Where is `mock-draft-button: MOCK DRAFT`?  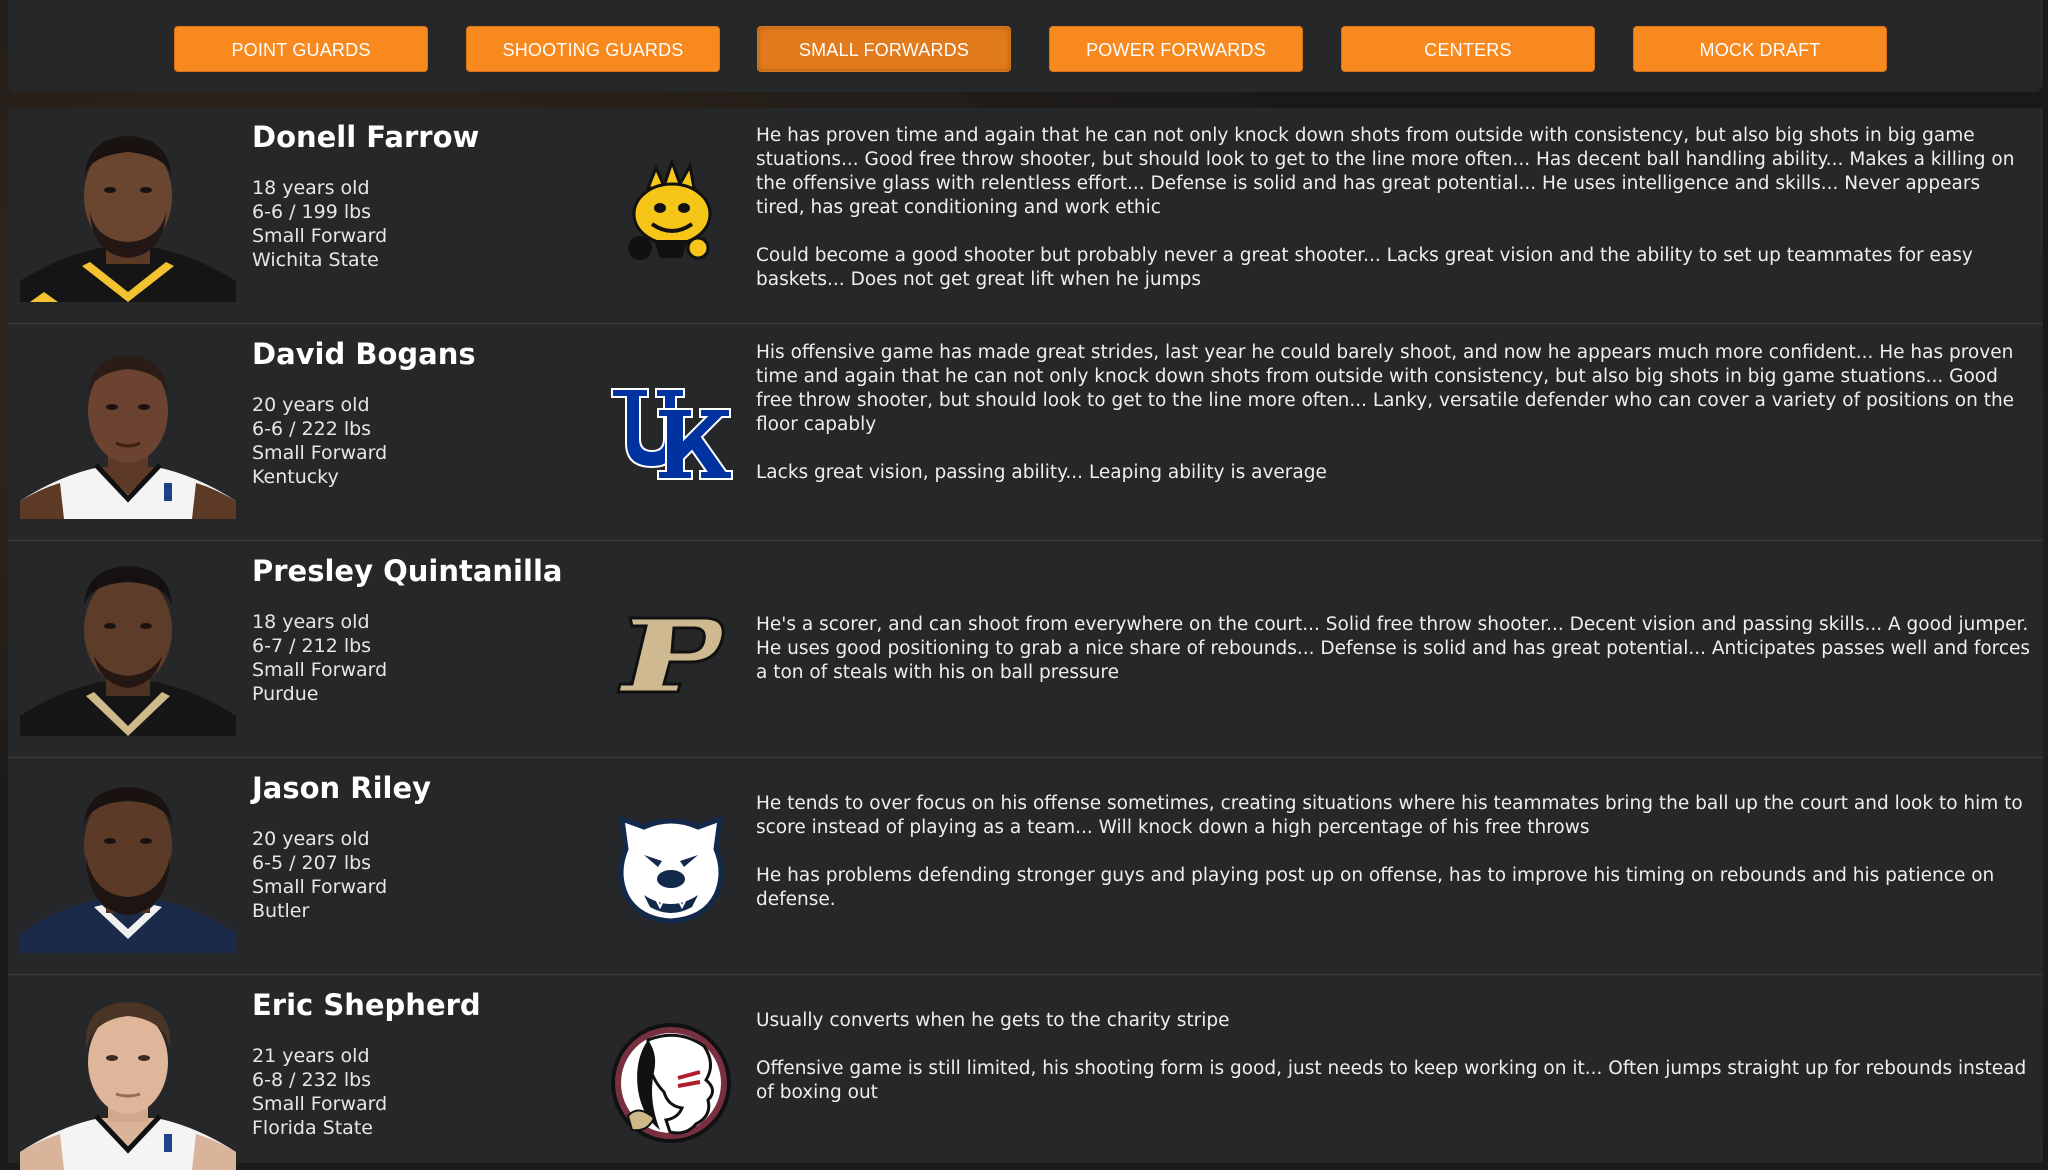
mock-draft-button: MOCK DRAFT is located at coordinates (1760, 49).